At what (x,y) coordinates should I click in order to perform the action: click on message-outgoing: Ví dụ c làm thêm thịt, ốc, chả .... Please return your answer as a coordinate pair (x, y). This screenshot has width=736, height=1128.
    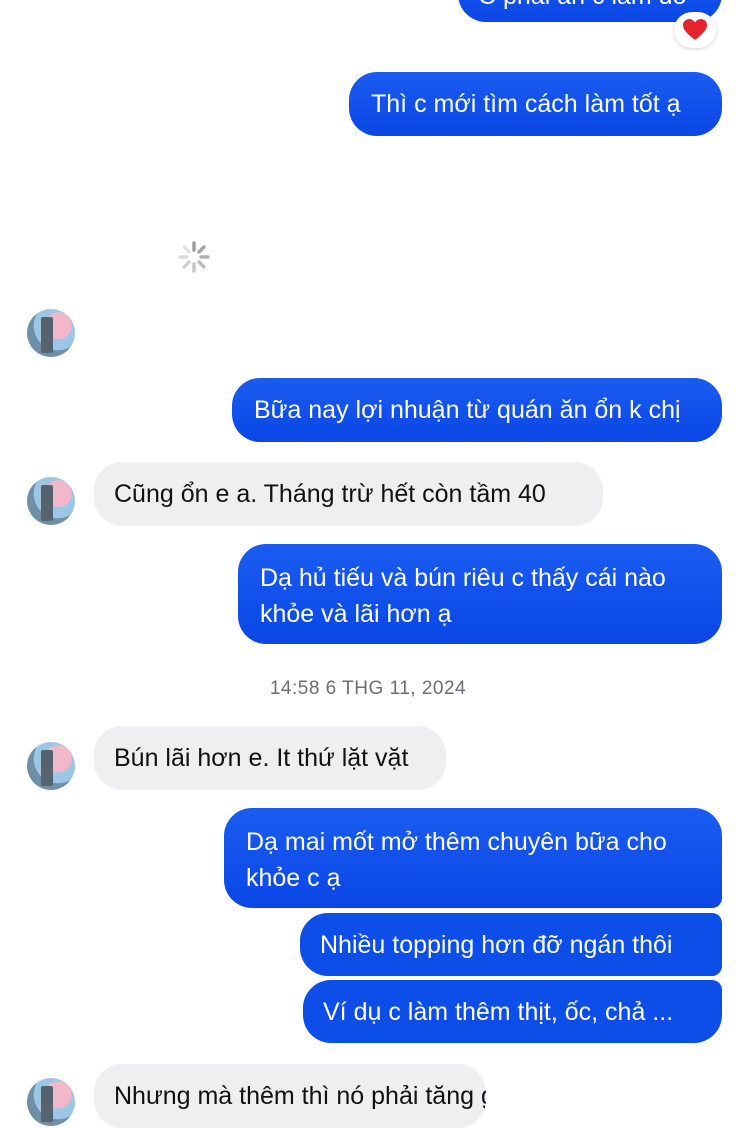
    Looking at the image, I should click on (512, 1011).